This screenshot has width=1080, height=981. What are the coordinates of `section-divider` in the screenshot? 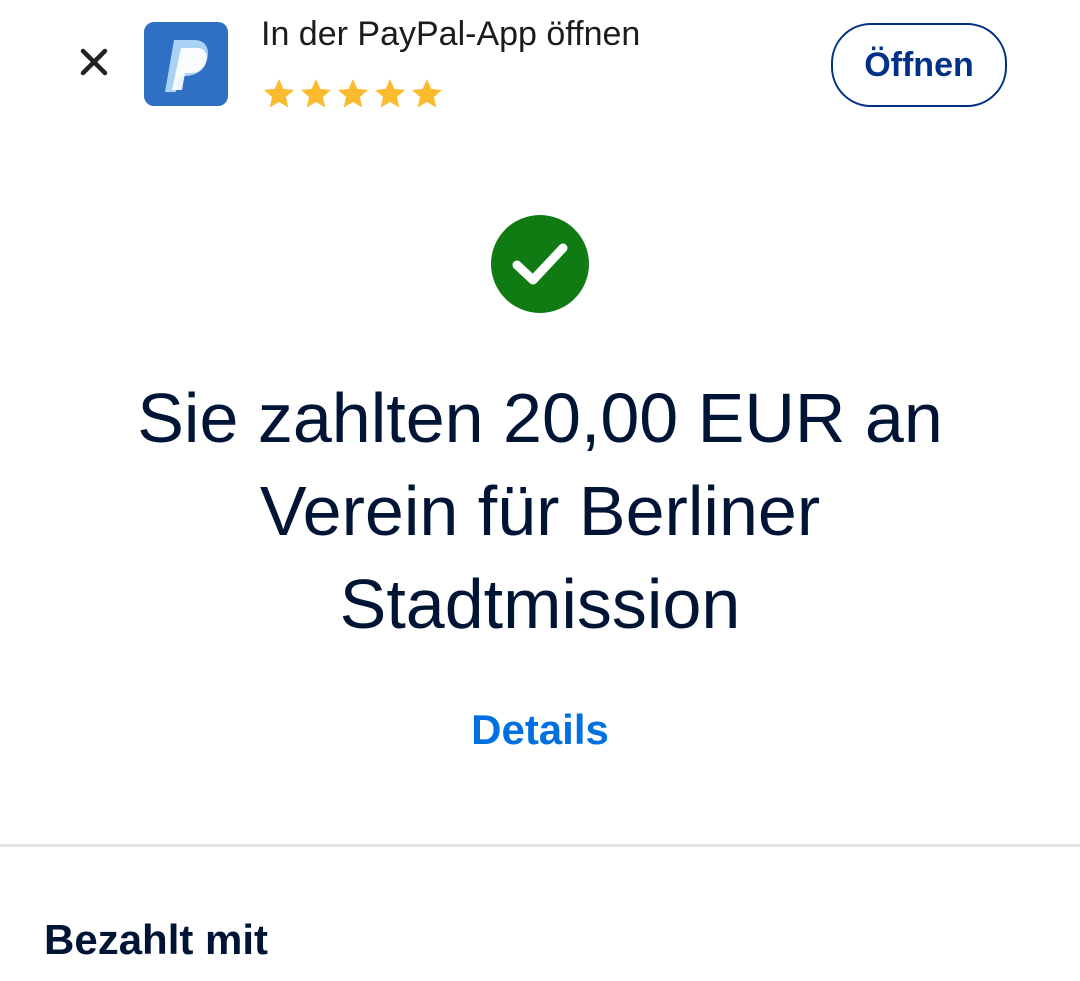 It's located at (540, 845).